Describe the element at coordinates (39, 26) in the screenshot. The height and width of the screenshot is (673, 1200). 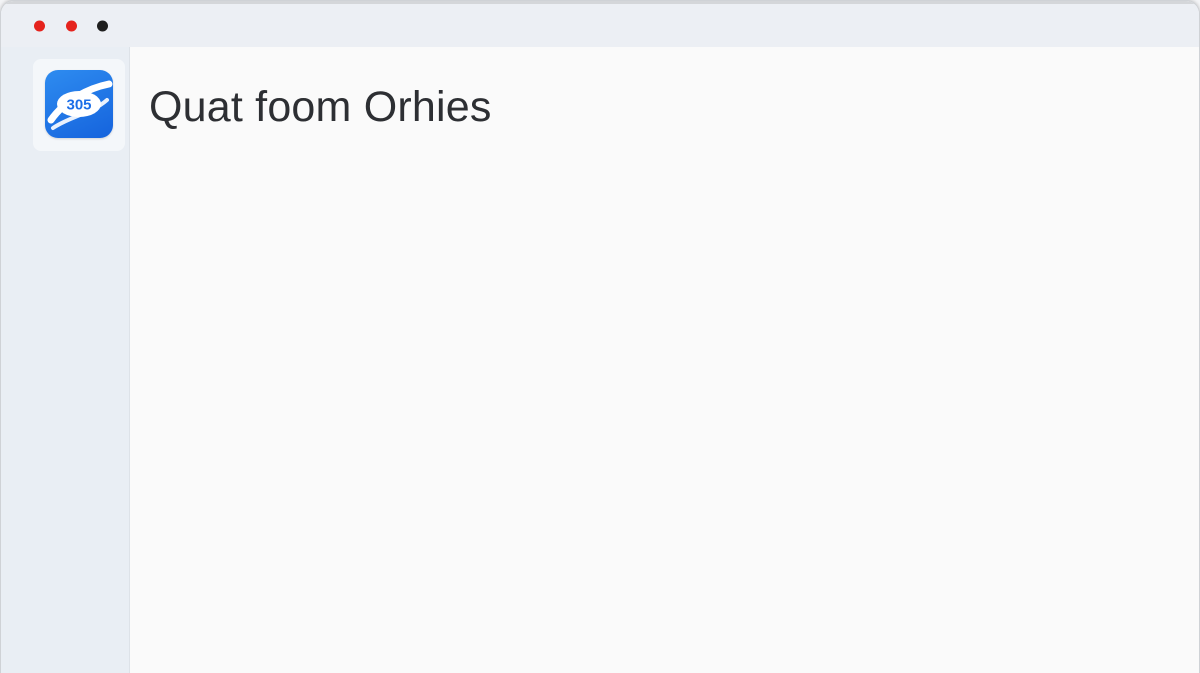
I see `close-button` at that location.